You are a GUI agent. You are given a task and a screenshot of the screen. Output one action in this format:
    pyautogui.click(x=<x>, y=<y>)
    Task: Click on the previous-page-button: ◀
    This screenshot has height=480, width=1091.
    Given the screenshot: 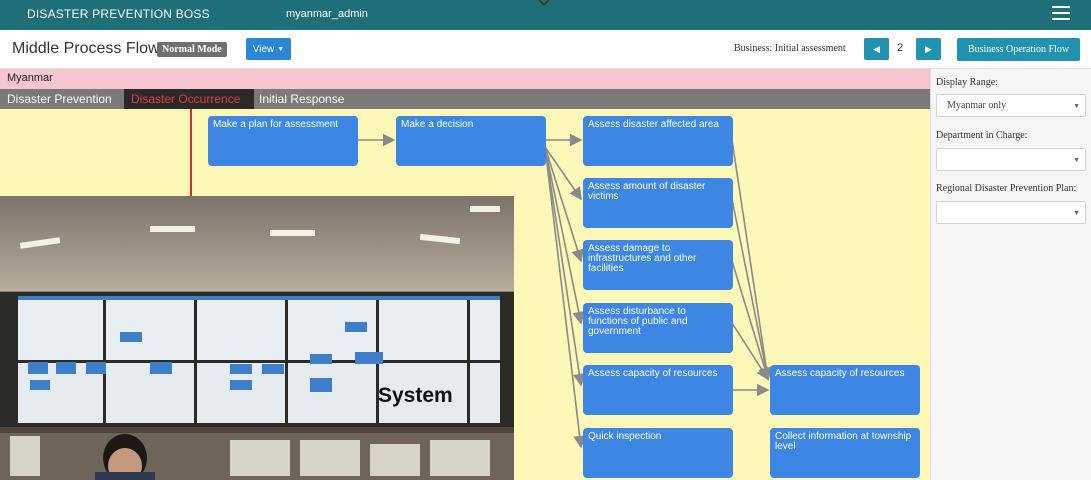 What is the action you would take?
    pyautogui.click(x=876, y=49)
    